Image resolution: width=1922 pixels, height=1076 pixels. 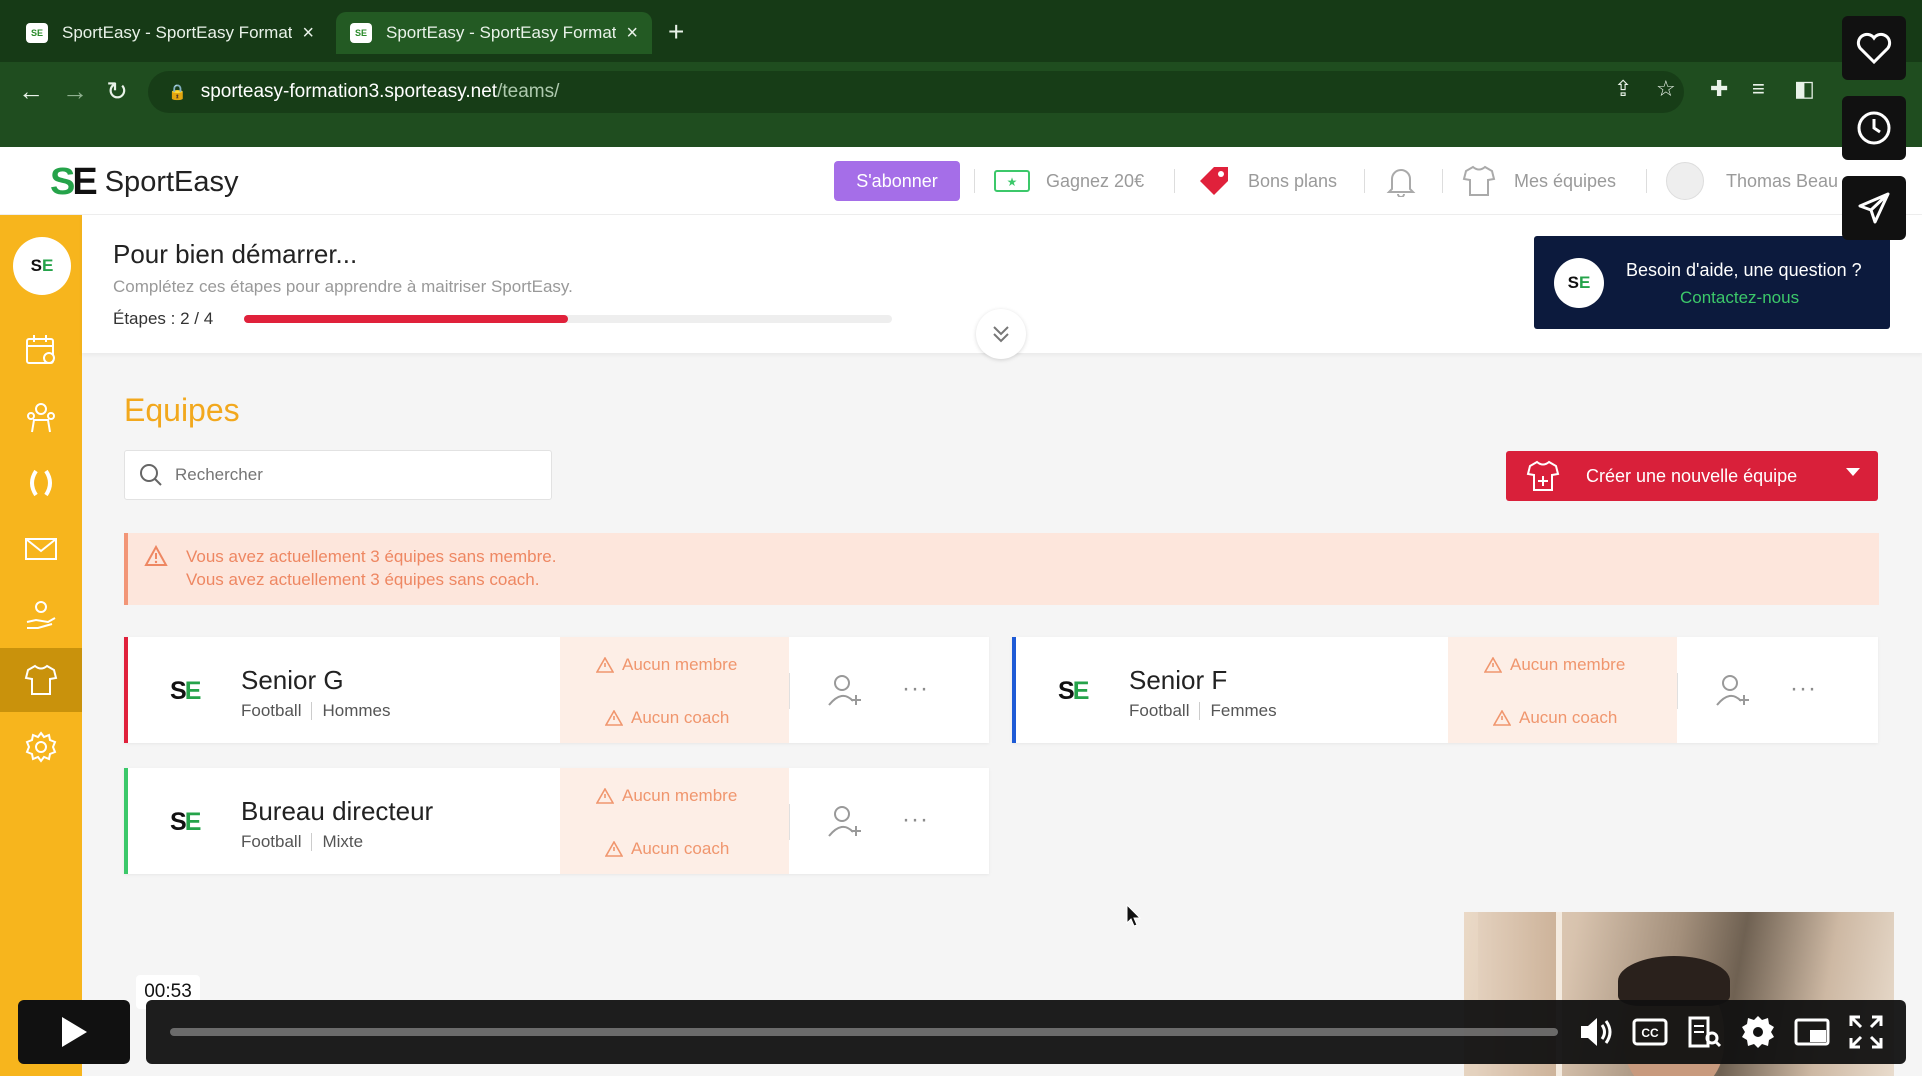 I want to click on calendar-icon, so click(x=40, y=349).